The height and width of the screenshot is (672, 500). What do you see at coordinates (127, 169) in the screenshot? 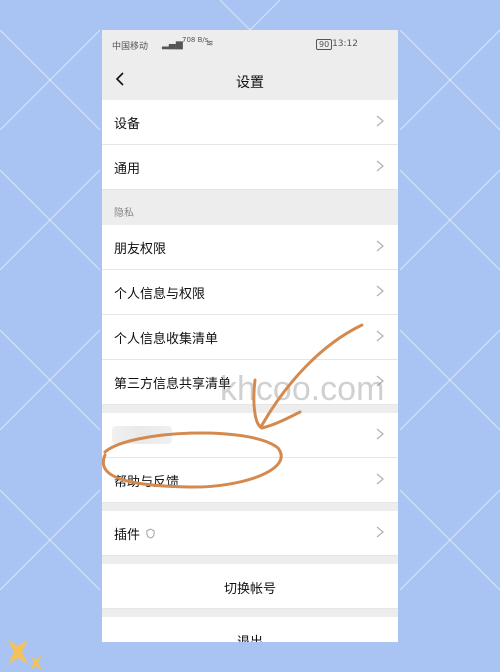
I see `row-label: 通用` at bounding box center [127, 169].